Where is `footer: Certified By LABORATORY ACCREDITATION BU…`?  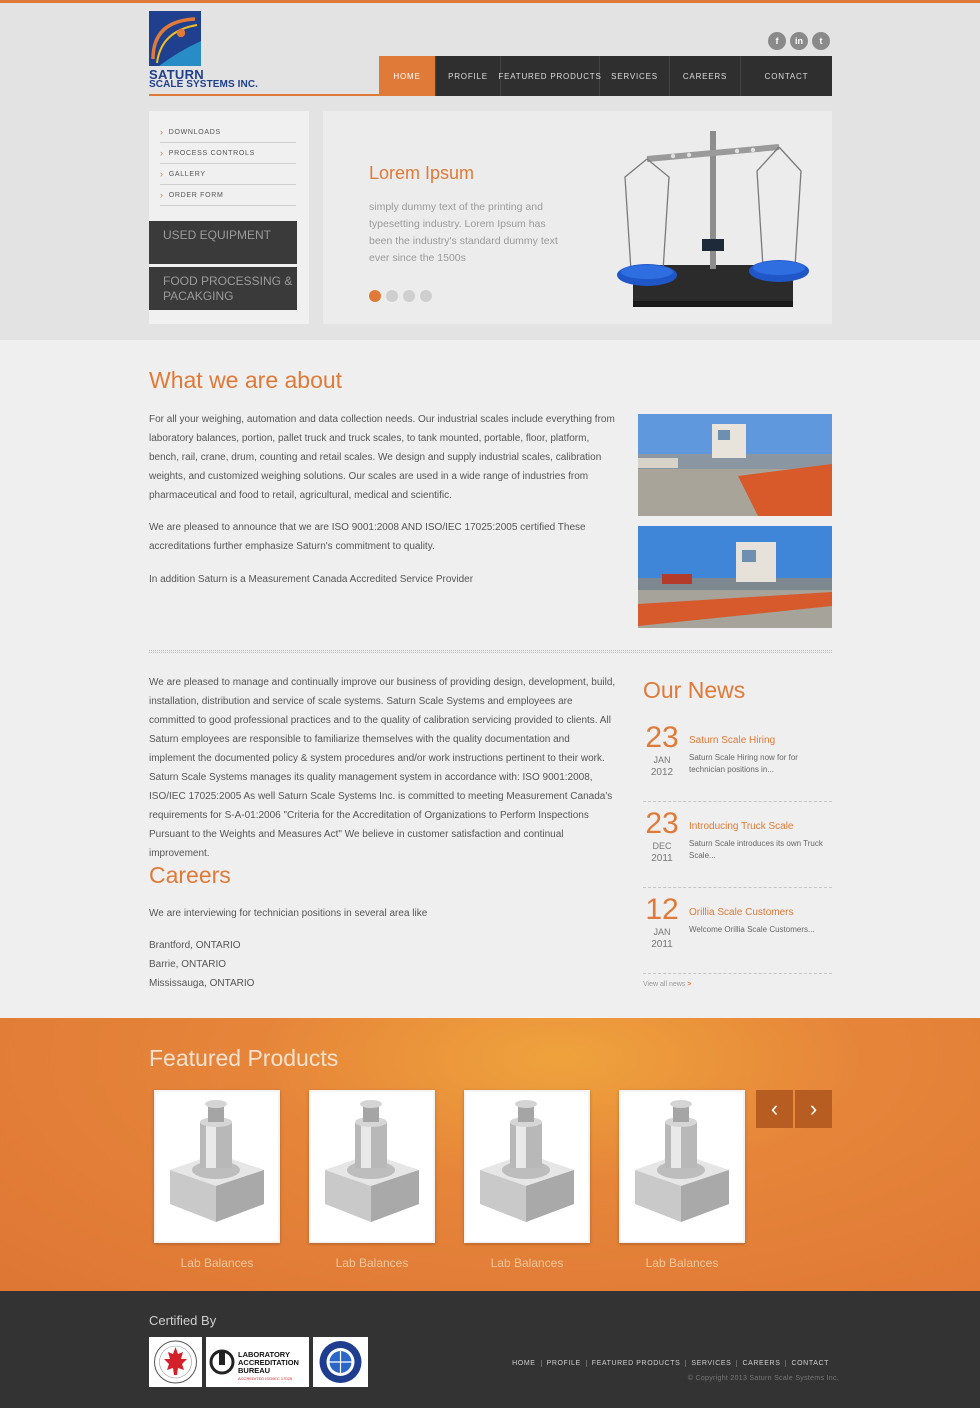 footer: Certified By LABORATORY ACCREDITATION BU… is located at coordinates (490, 1349).